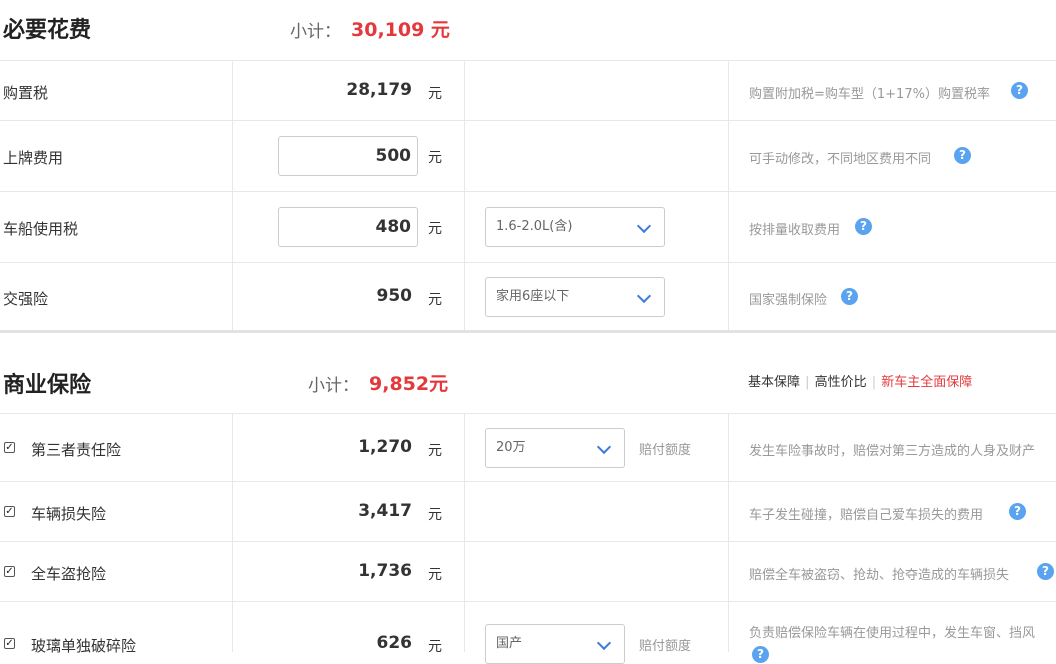 The width and height of the screenshot is (1056, 664). I want to click on row-note: 购置附加税=购车型（1+17%）购置税率, so click(869, 94).